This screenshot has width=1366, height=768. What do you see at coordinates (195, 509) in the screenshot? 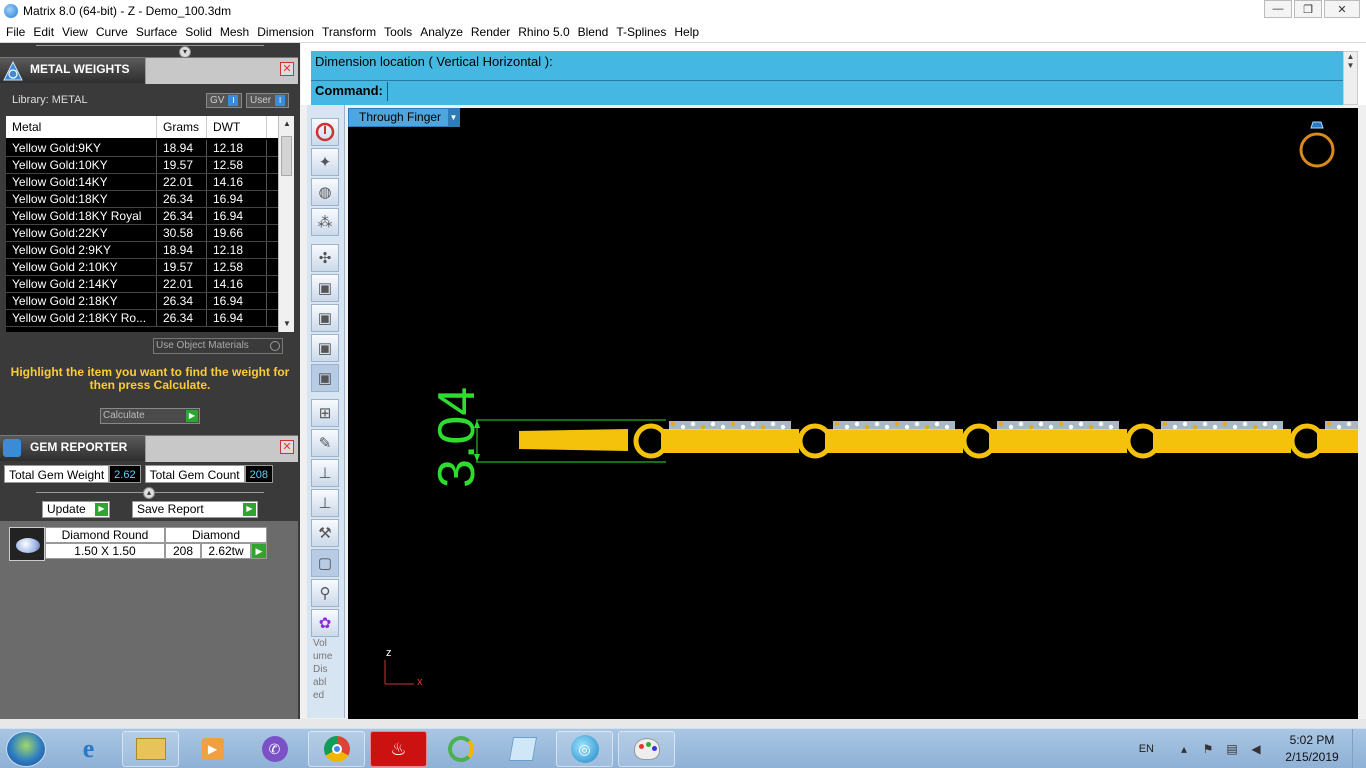
I see `save-report-button: Save Report ▶` at bounding box center [195, 509].